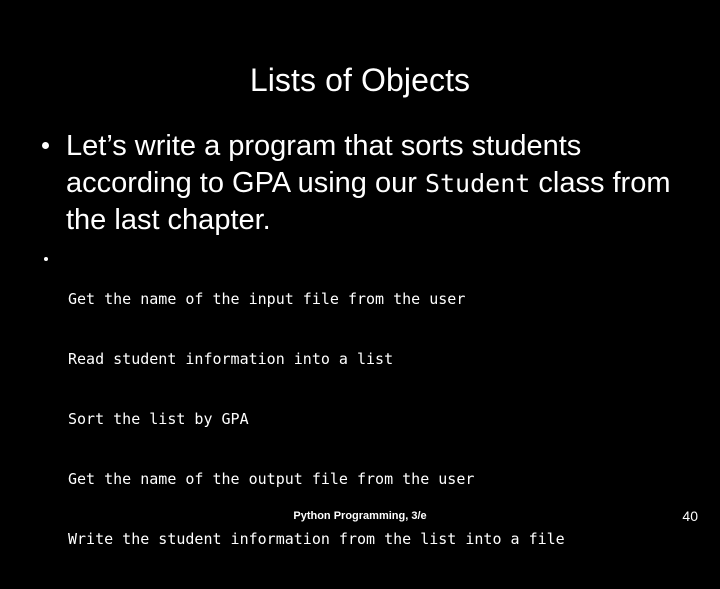 Image resolution: width=720 pixels, height=589 pixels. Describe the element at coordinates (690, 516) in the screenshot. I see `slide-page-number: 40` at that location.